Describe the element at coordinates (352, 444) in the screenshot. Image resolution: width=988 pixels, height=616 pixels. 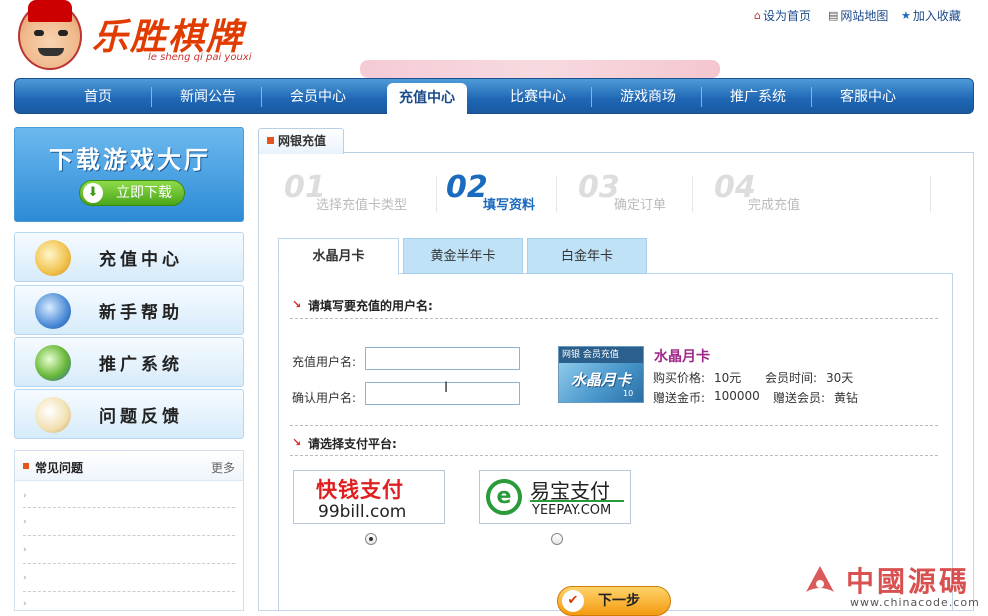
I see `payment-section-title: 请选择支付平台:` at that location.